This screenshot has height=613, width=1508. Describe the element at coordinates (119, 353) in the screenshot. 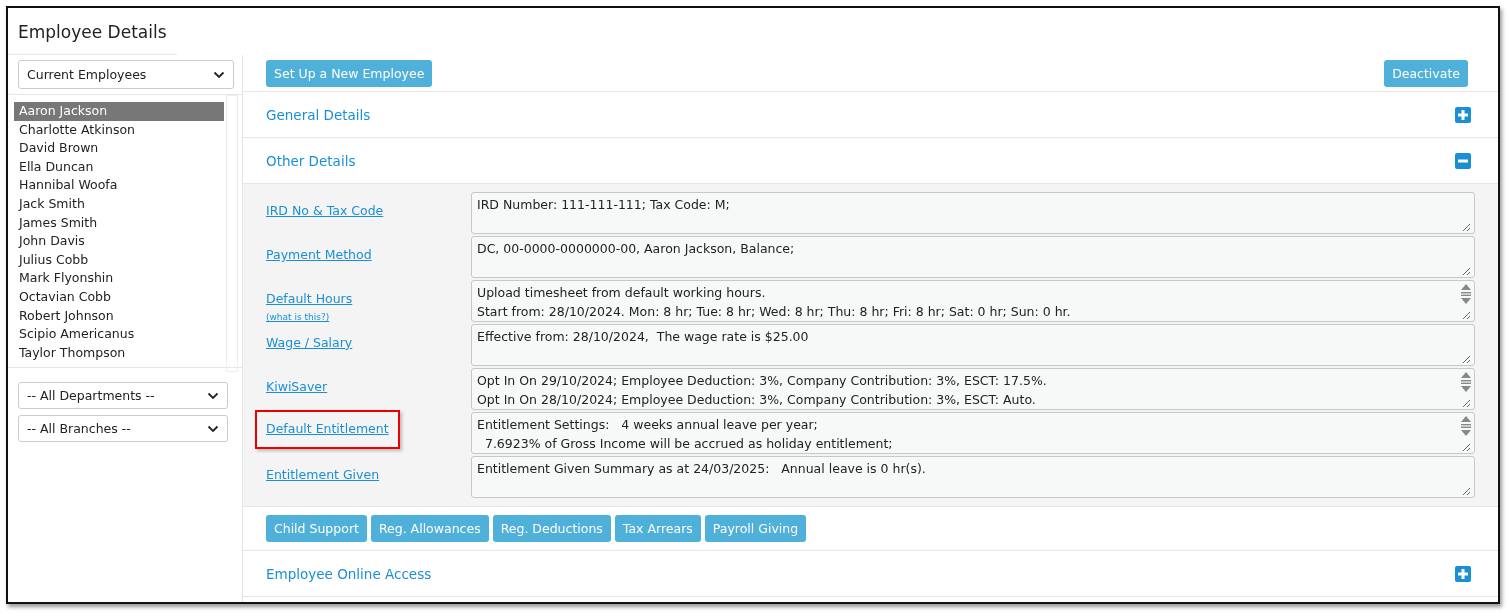

I see `employee-item: Taylor Thompson` at that location.